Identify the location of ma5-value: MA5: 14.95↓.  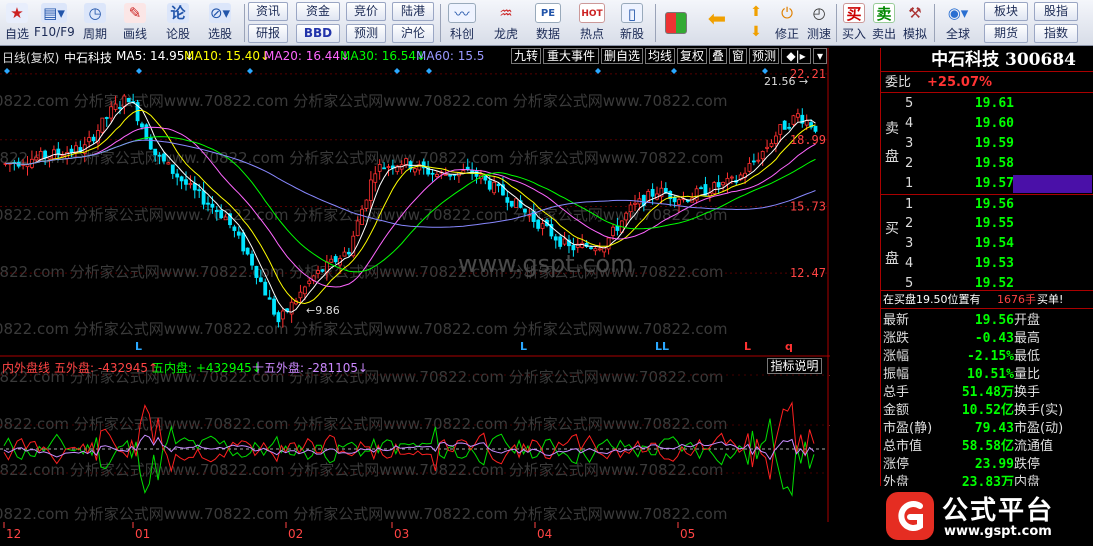
(155, 56).